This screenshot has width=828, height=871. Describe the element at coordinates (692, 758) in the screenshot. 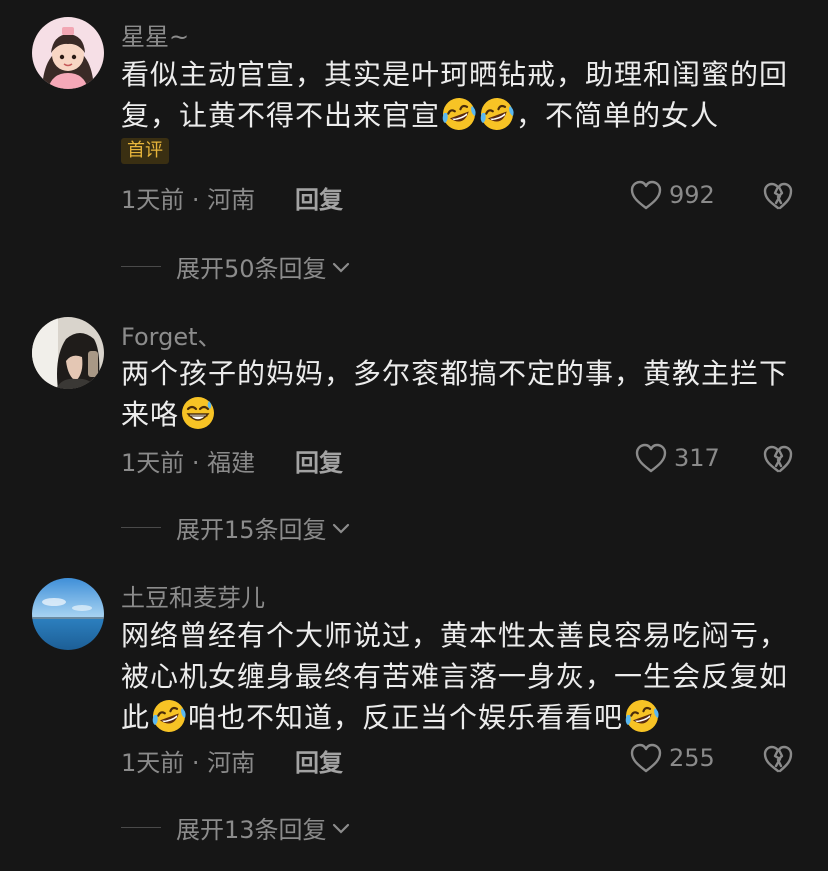

I see `like-count: 255` at that location.